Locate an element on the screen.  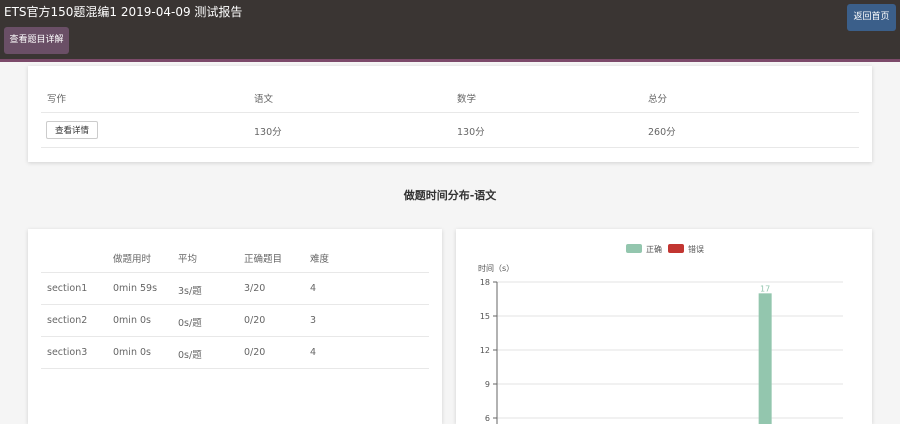
table-header-row: 做题用时 平均 正确题目 难度 is located at coordinates (235, 251).